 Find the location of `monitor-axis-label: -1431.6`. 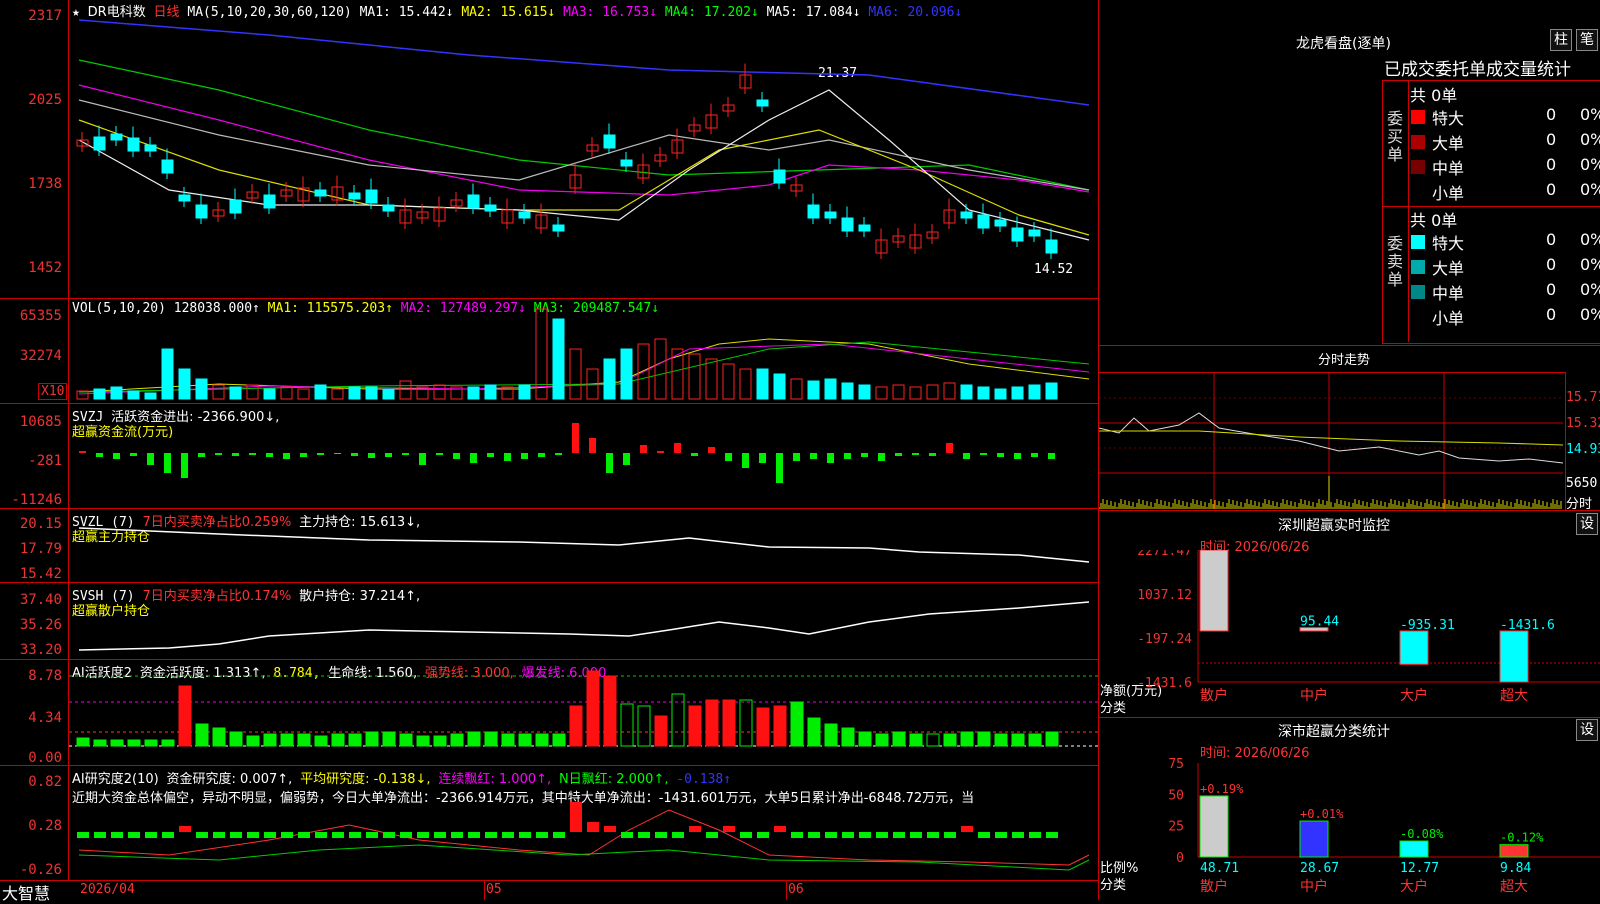

monitor-axis-label: -1431.6 is located at coordinates (1164, 683).